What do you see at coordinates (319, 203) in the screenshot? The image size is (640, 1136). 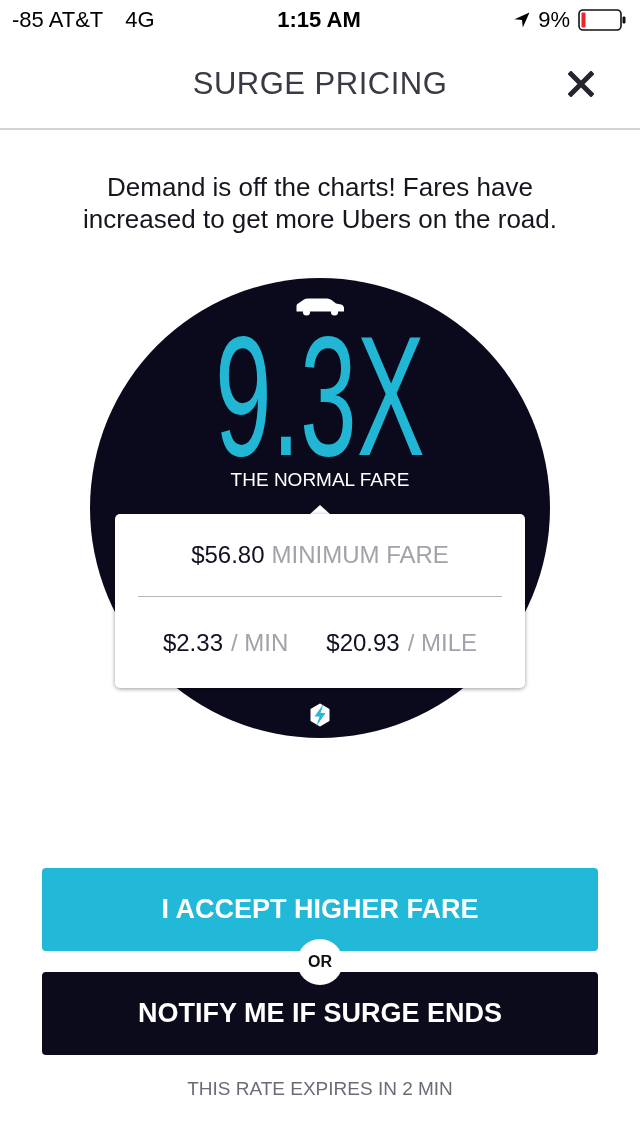 I see `surge-message: Demand is off the charts! Fares have increased to get more Ubers on the road.` at bounding box center [319, 203].